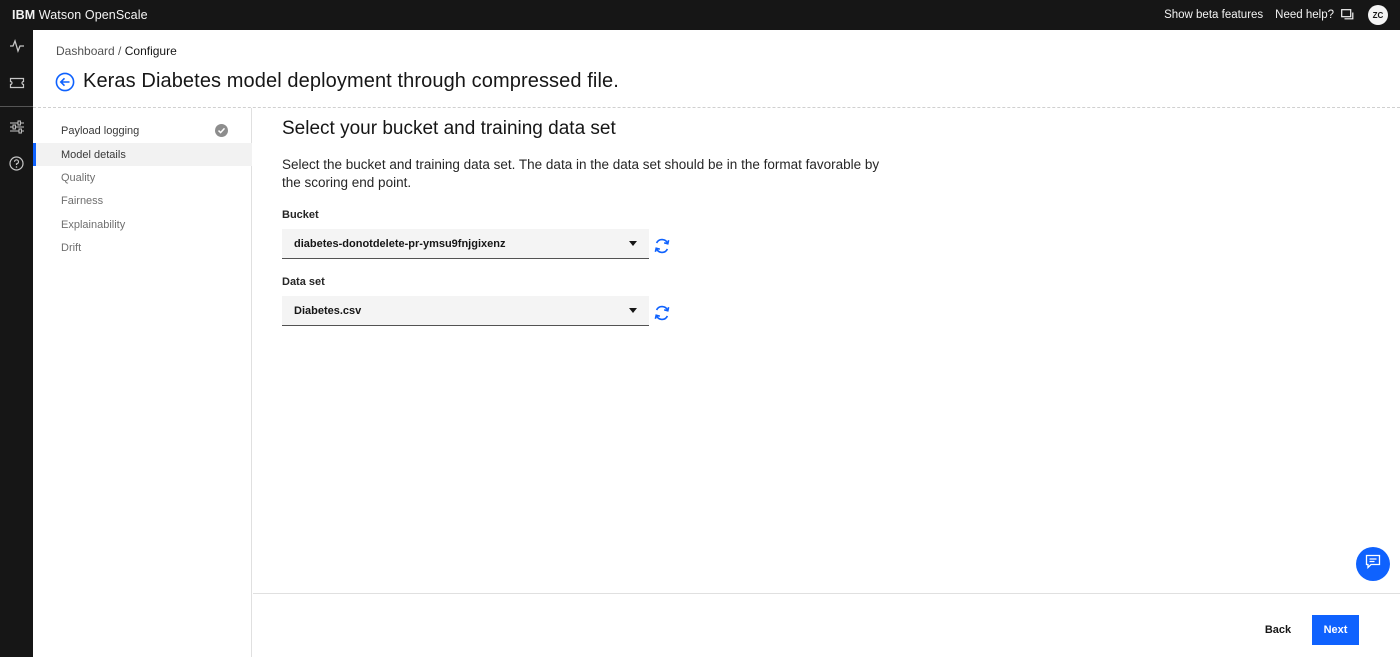  I want to click on bucket-refresh-icon, so click(662, 246).